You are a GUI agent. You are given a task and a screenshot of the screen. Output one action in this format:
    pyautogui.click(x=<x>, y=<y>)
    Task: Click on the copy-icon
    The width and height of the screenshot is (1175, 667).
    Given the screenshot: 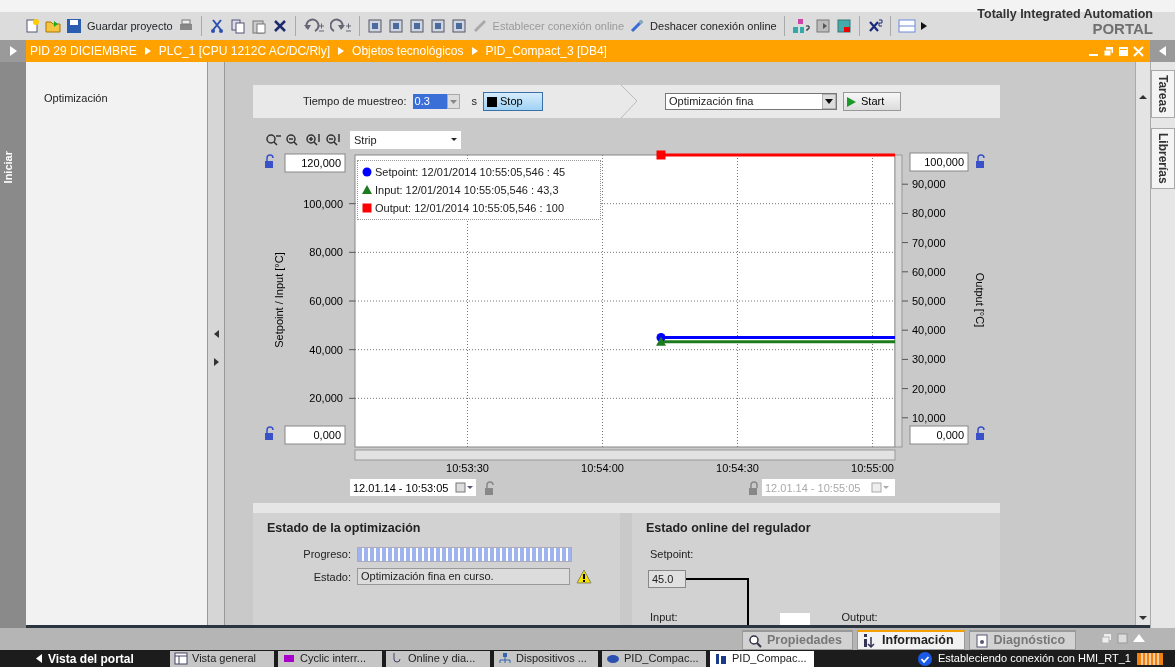 What is the action you would take?
    pyautogui.click(x=237, y=26)
    